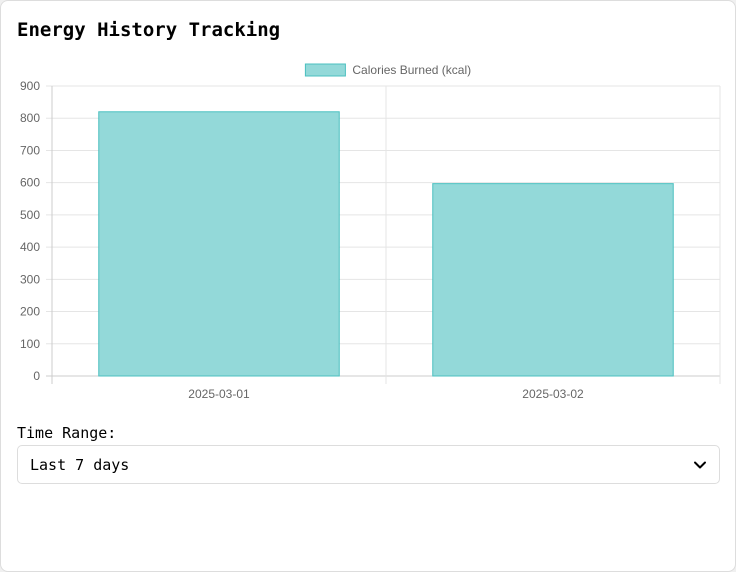  Describe the element at coordinates (411, 70) in the screenshot. I see `legend-label: Calories Burned (kcal)` at that location.